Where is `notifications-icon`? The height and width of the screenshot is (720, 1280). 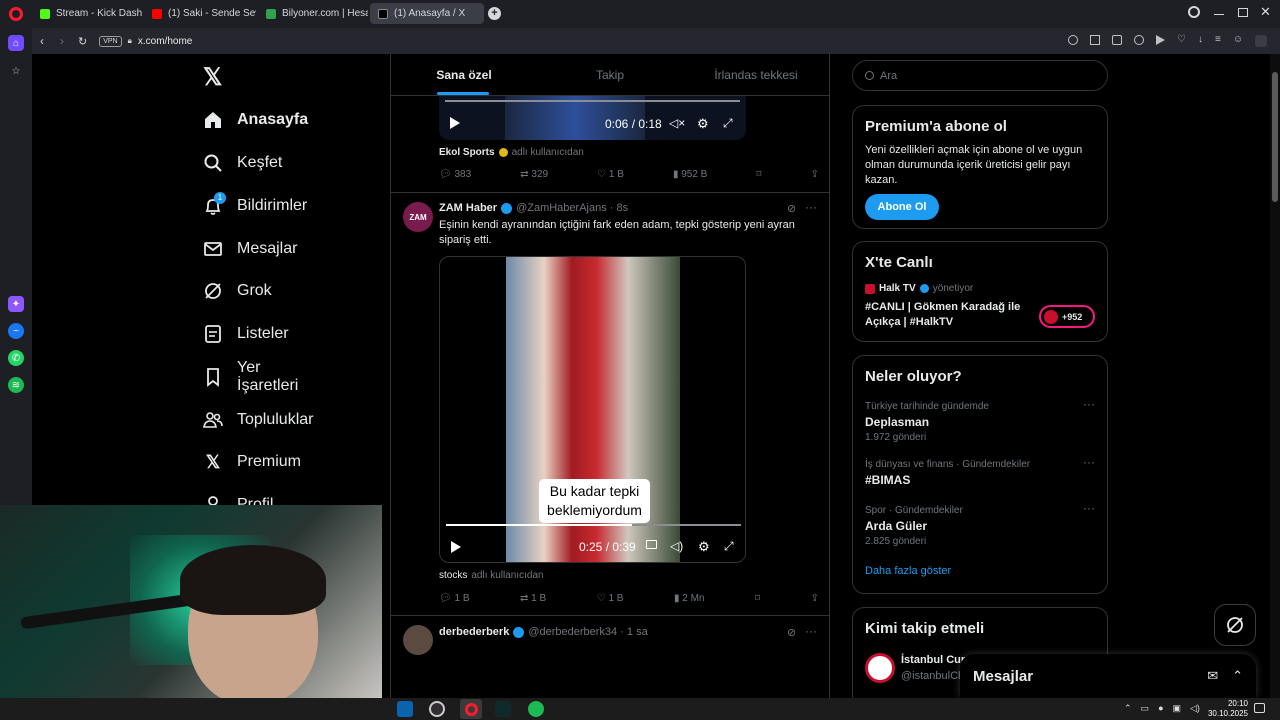 notifications-icon is located at coordinates (1259, 708).